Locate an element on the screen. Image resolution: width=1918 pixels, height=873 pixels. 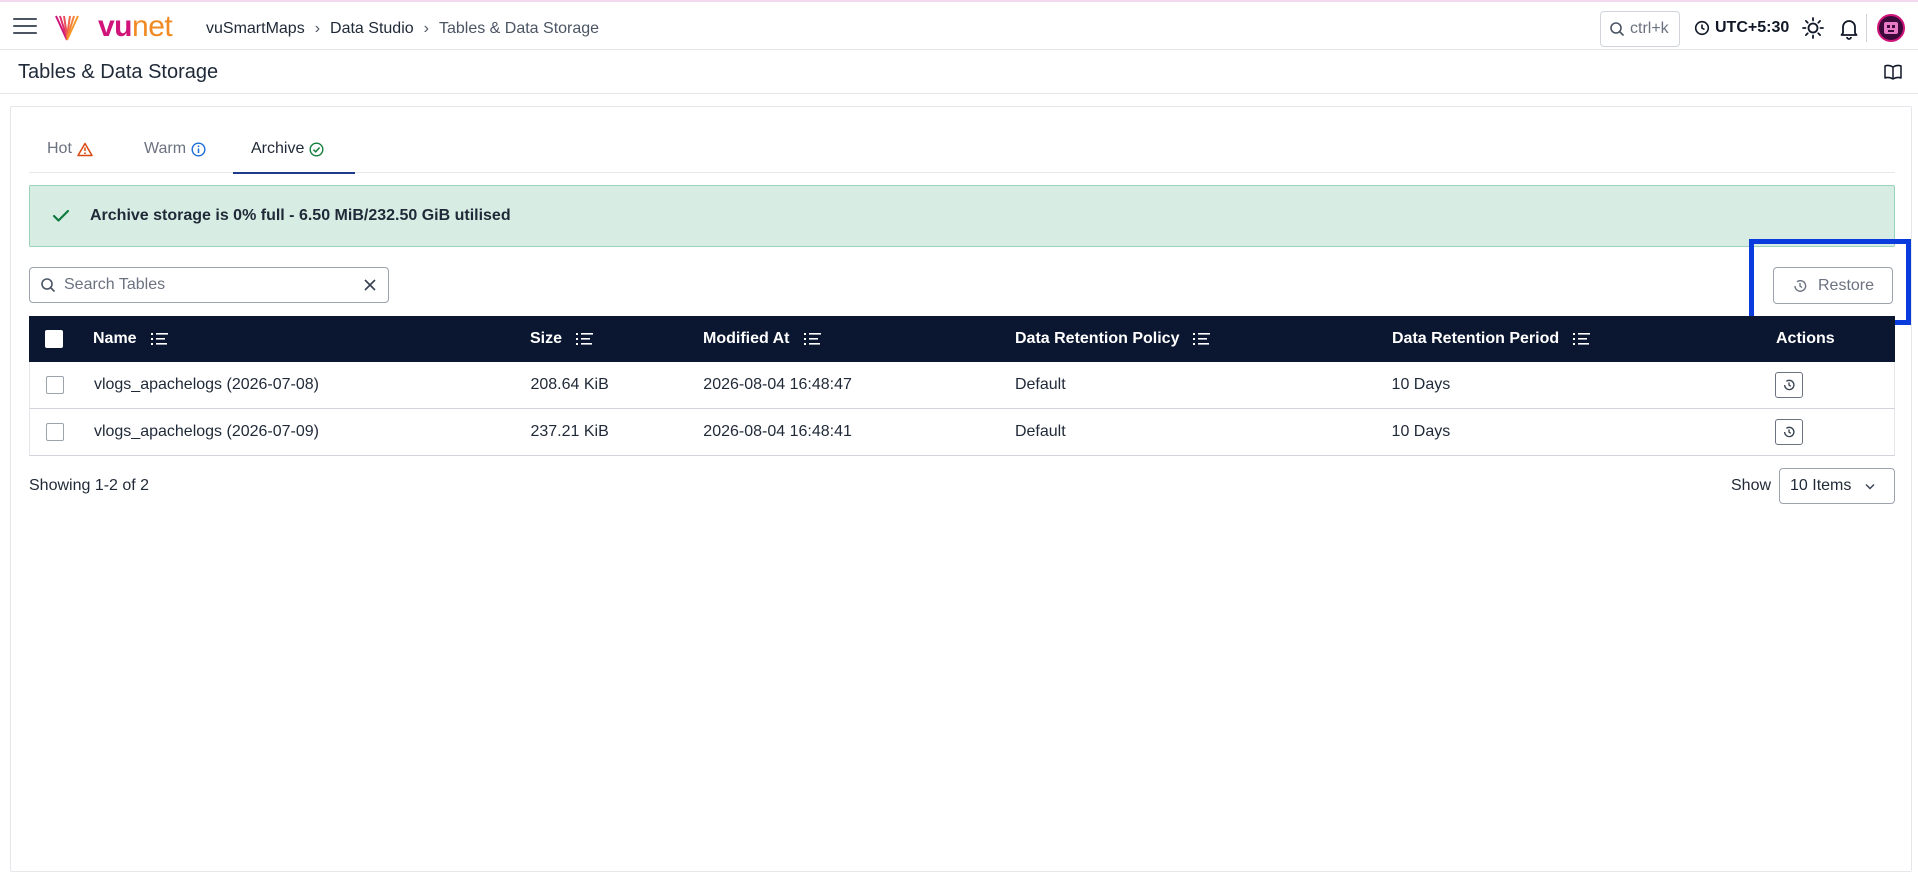
tab-warm-label: Warm is located at coordinates (165, 148).